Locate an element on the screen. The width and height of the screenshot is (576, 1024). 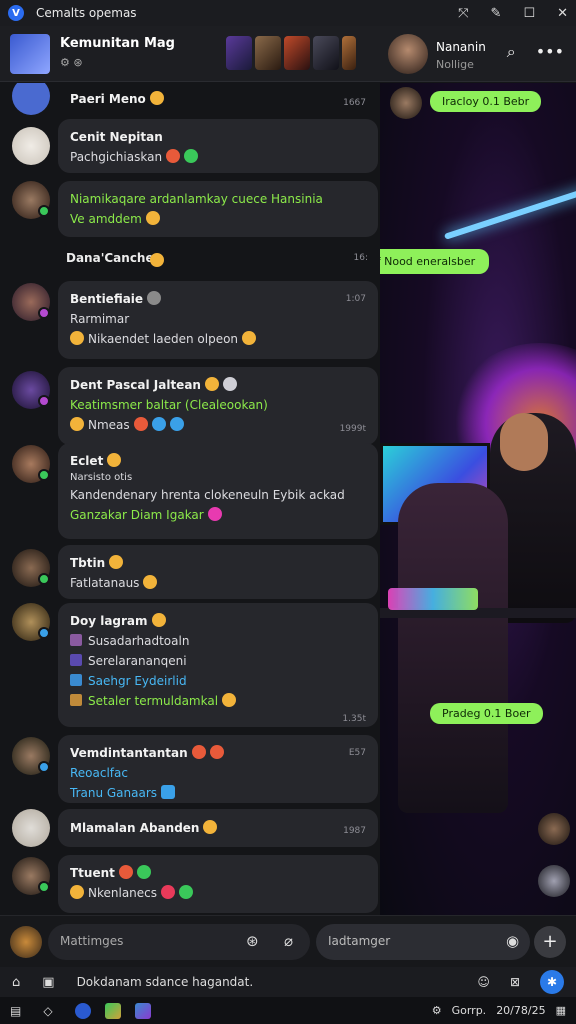
timestamp: E57 is located at coordinates (357, 753).